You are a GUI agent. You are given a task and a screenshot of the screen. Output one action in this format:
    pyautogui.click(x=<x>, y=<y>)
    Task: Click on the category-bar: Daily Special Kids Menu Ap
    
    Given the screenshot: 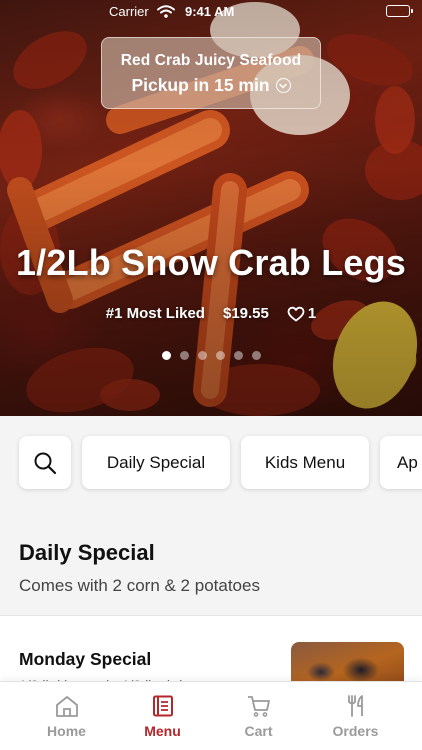 What is the action you would take?
    pyautogui.click(x=211, y=466)
    